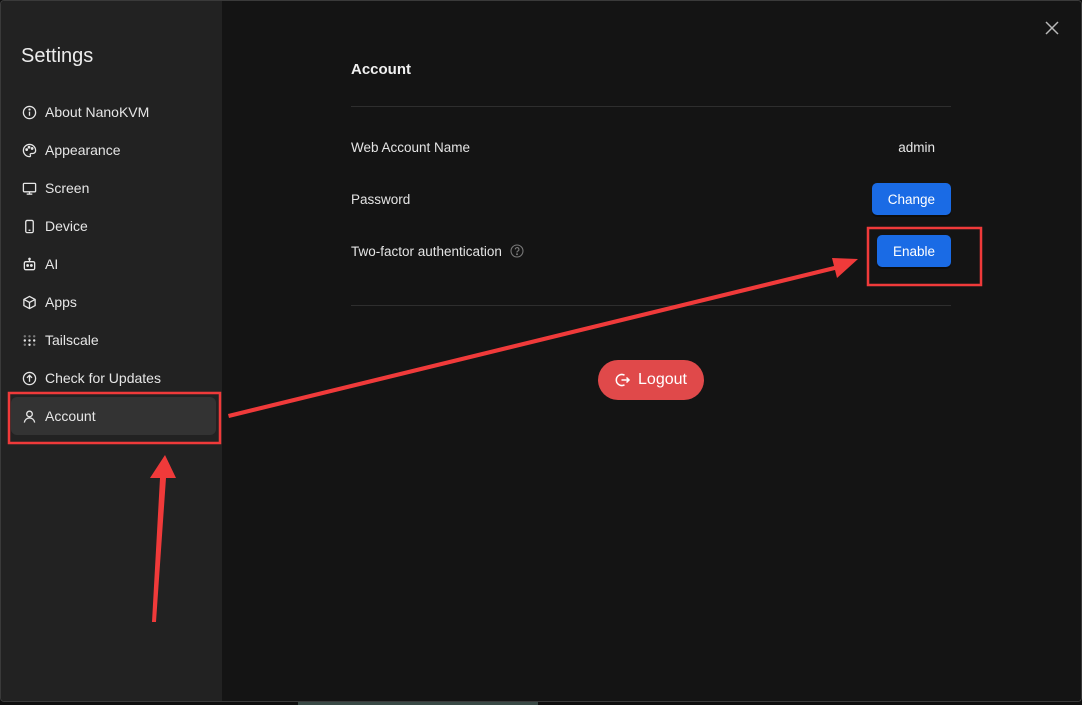 The width and height of the screenshot is (1082, 705). What do you see at coordinates (411, 147) in the screenshot?
I see `web-account-name-label: Web Account Name` at bounding box center [411, 147].